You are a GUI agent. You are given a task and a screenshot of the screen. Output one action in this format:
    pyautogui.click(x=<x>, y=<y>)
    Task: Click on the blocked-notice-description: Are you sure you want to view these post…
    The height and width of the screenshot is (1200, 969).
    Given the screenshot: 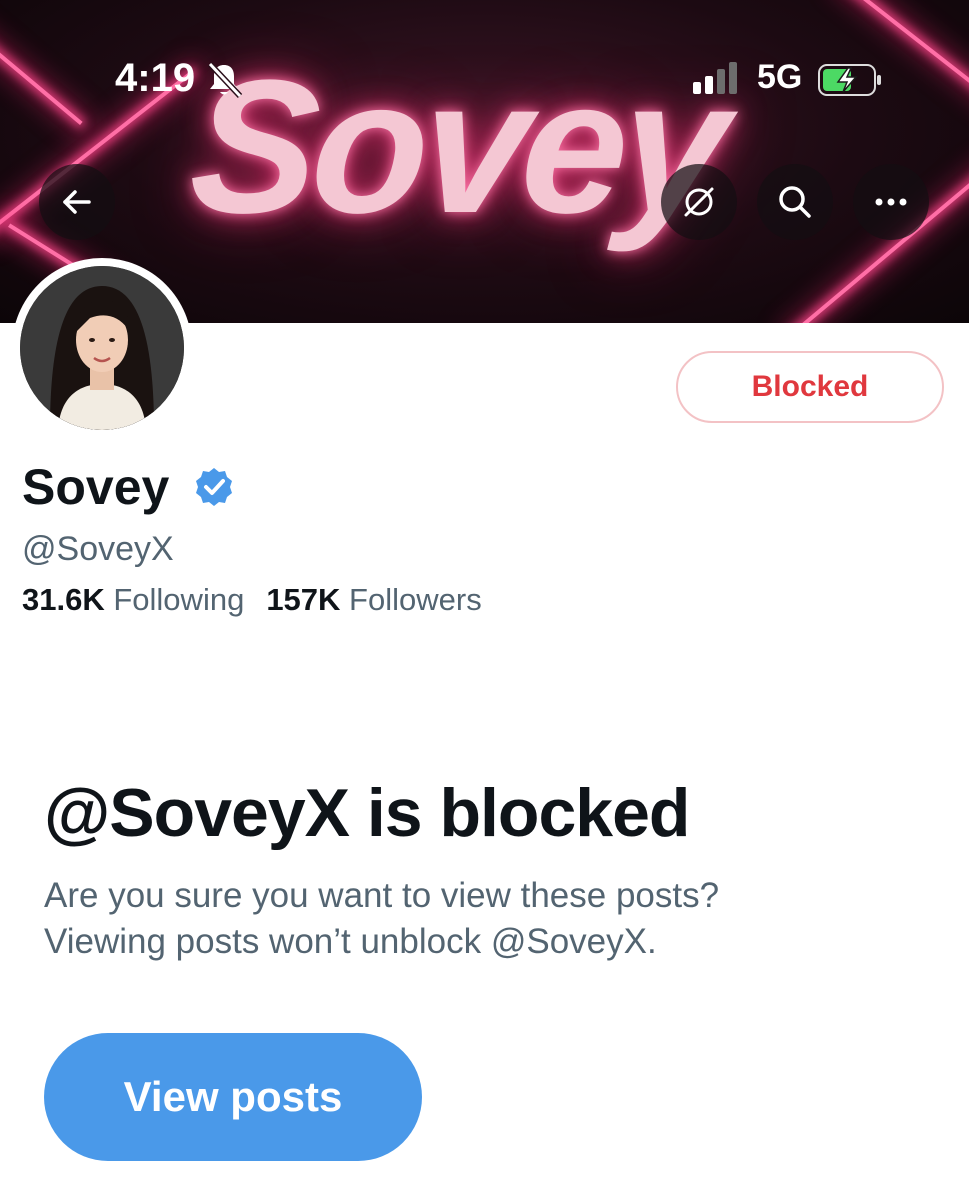 What is the action you would take?
    pyautogui.click(x=484, y=919)
    